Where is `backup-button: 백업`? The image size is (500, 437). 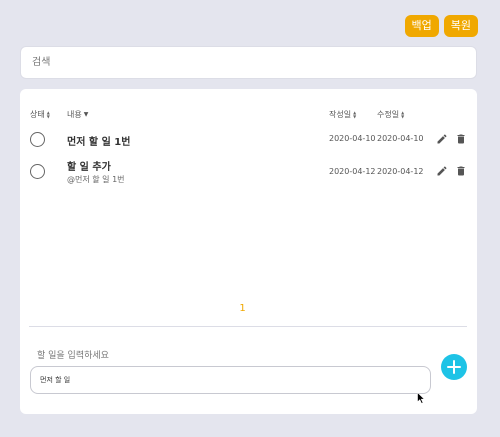 backup-button: 백업 is located at coordinates (421, 26).